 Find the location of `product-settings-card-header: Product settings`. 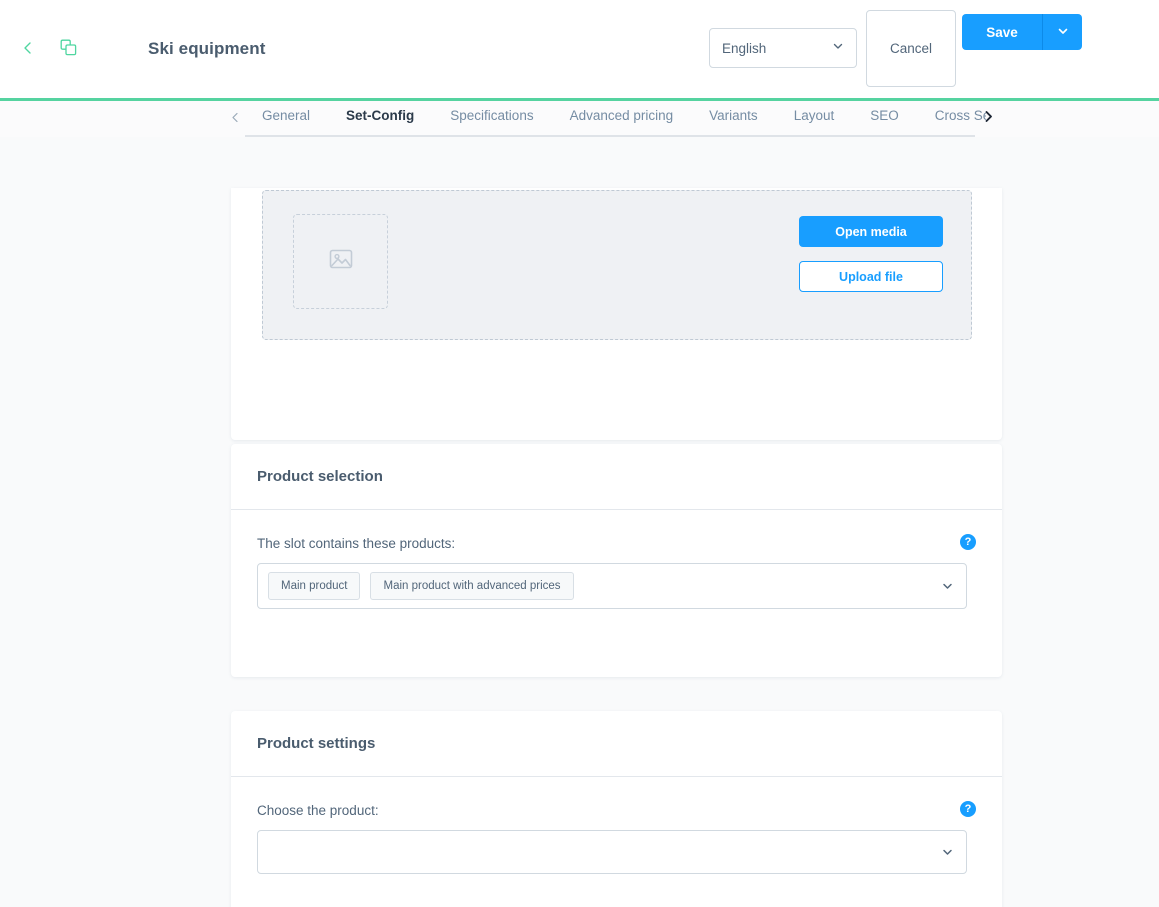

product-settings-card-header: Product settings is located at coordinates (616, 744).